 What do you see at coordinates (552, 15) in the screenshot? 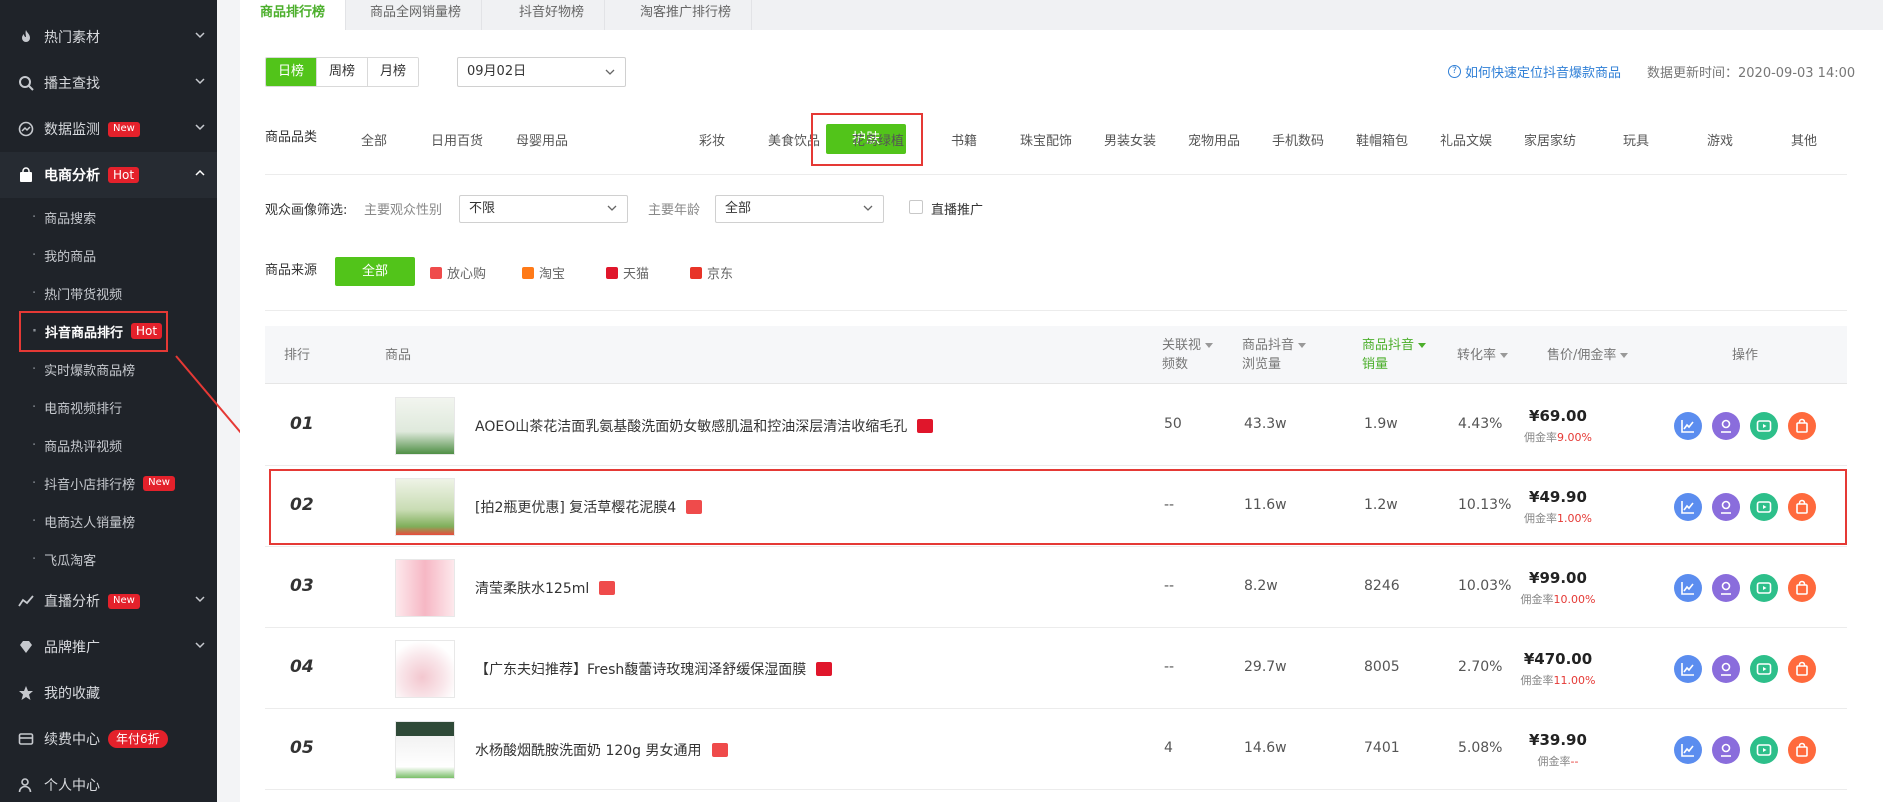
I see `tab-good-items: 抖音好物榜` at bounding box center [552, 15].